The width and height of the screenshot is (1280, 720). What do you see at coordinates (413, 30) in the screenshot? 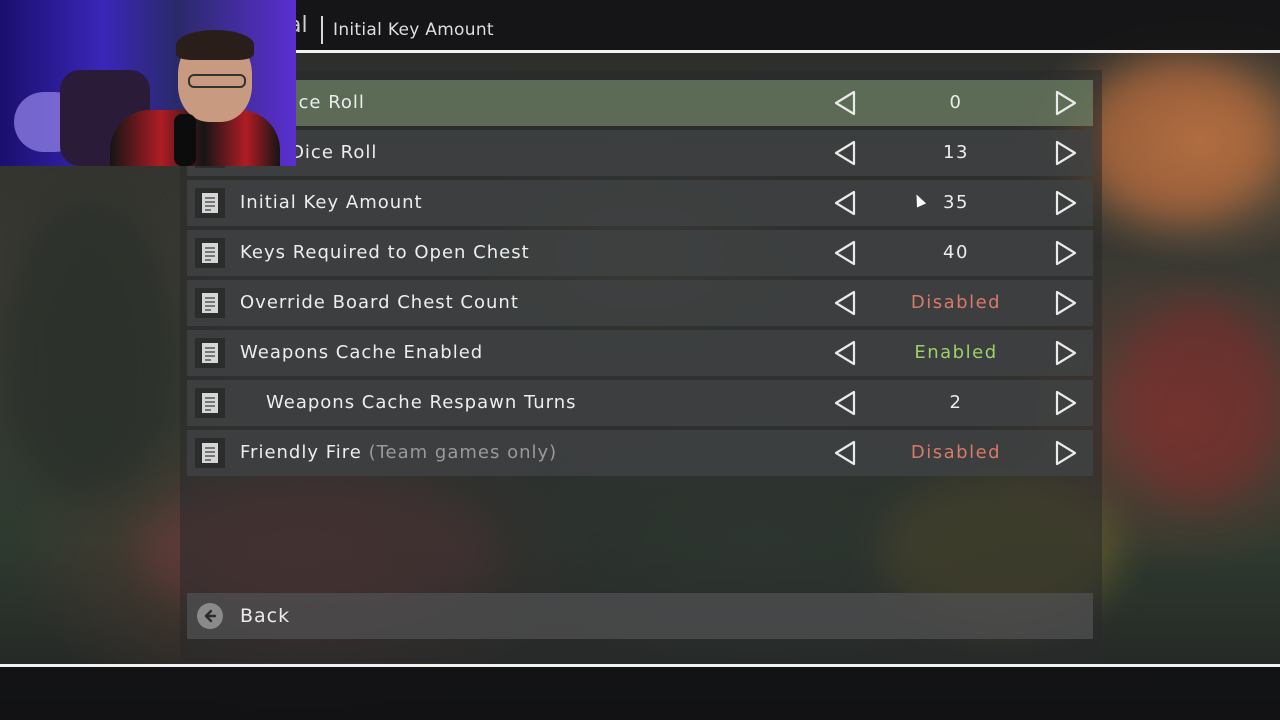
I see `page-title: Initial Key Amount` at bounding box center [413, 30].